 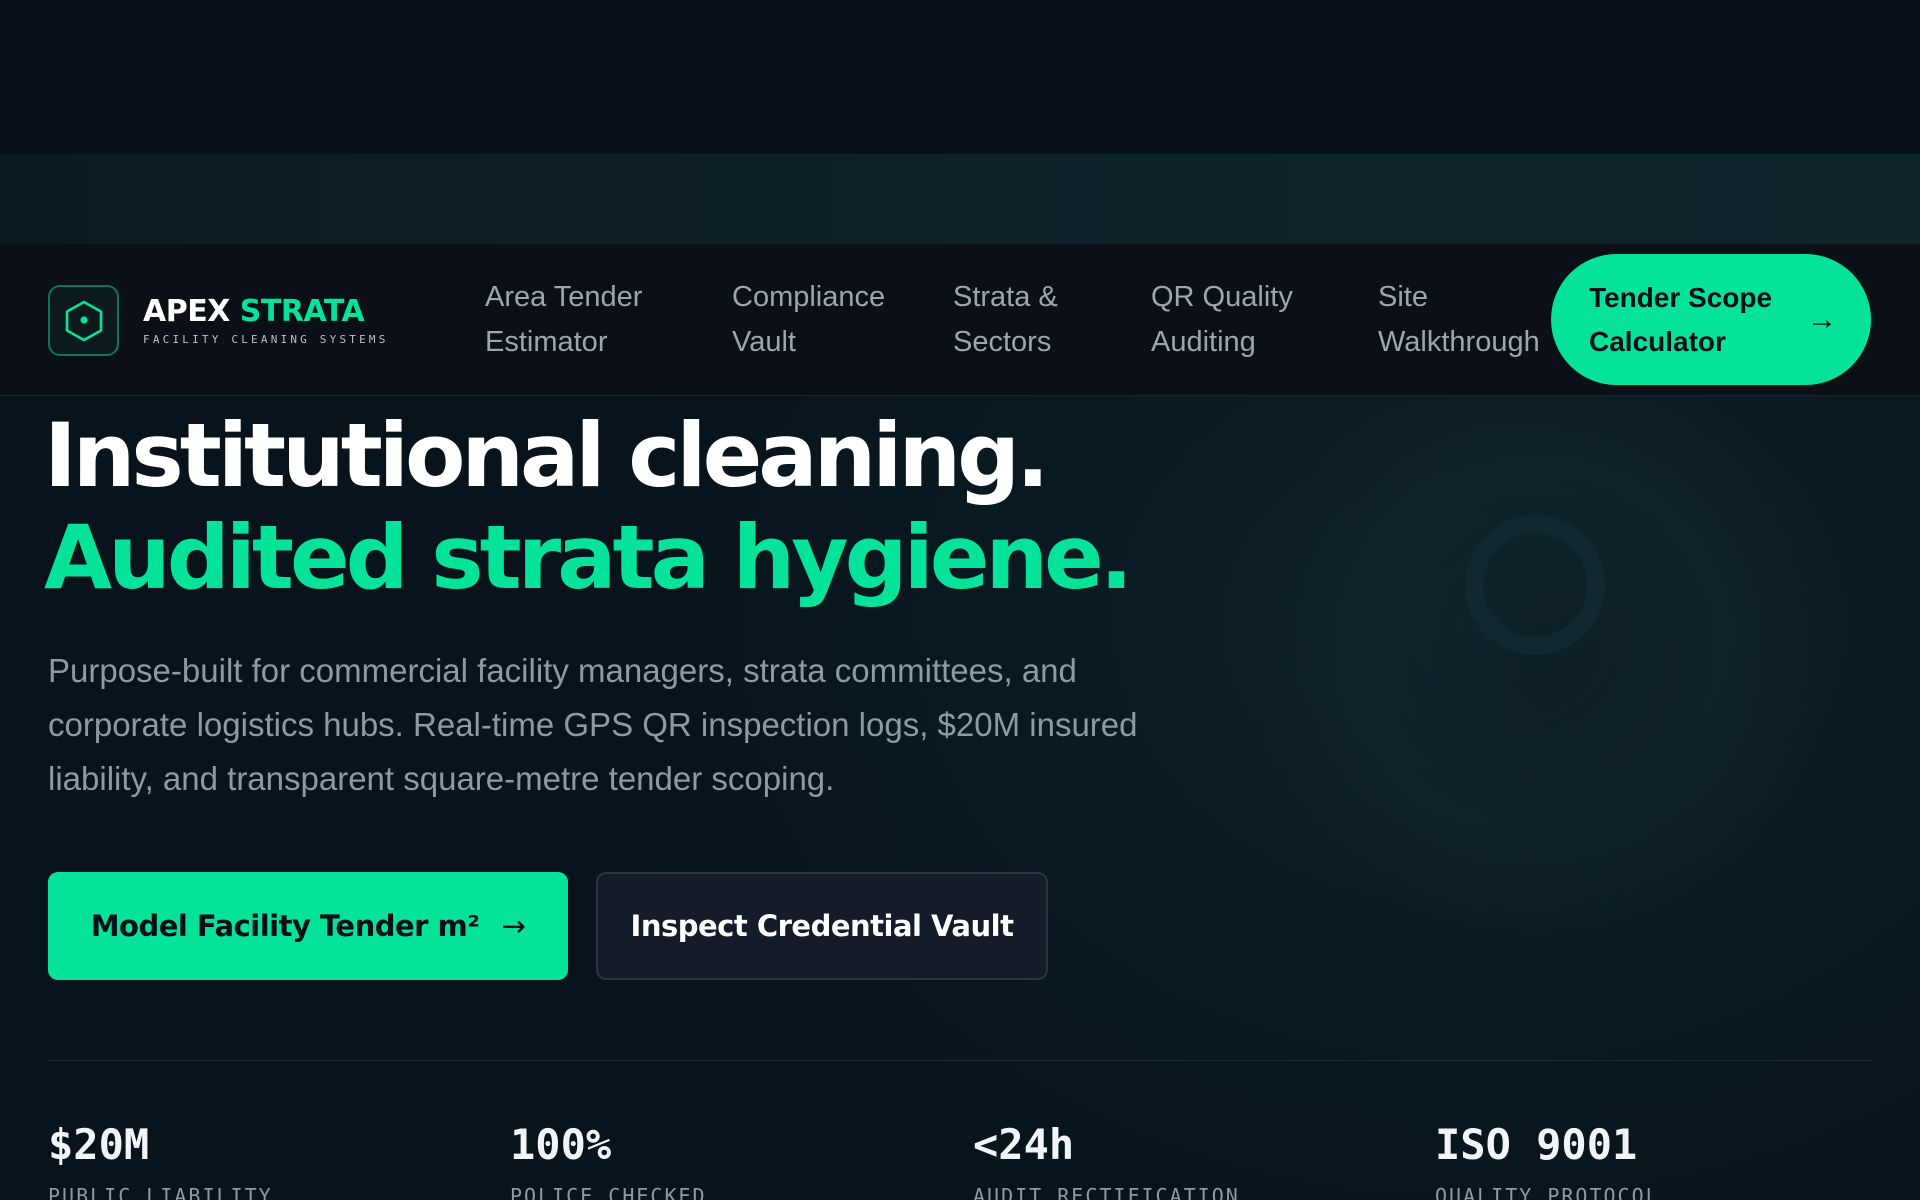 I want to click on stat-quality-protocol: ISO 9001 QUALITY PROTOCOL, so click(x=1547, y=1159).